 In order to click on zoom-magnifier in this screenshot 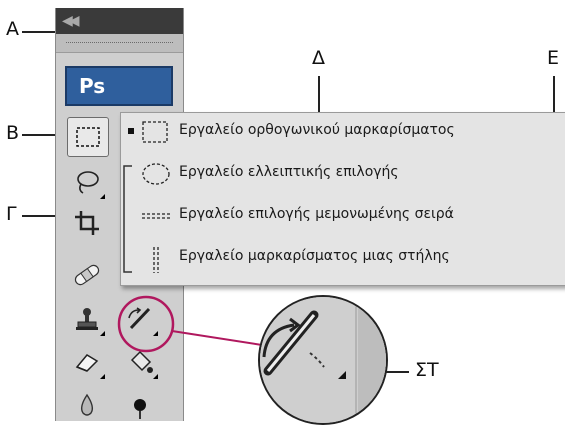, I will do `click(323, 360)`.